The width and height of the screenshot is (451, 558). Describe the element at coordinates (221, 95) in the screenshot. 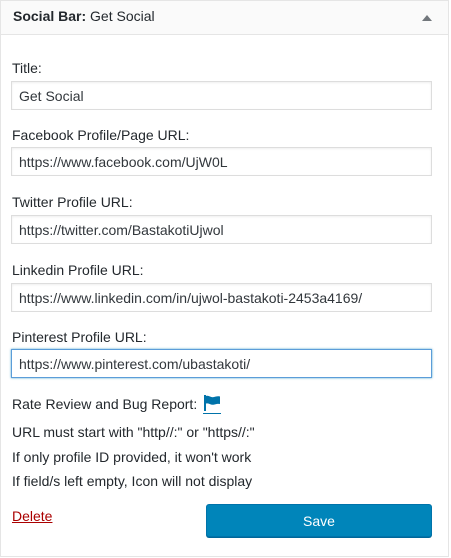

I see `title-input` at that location.